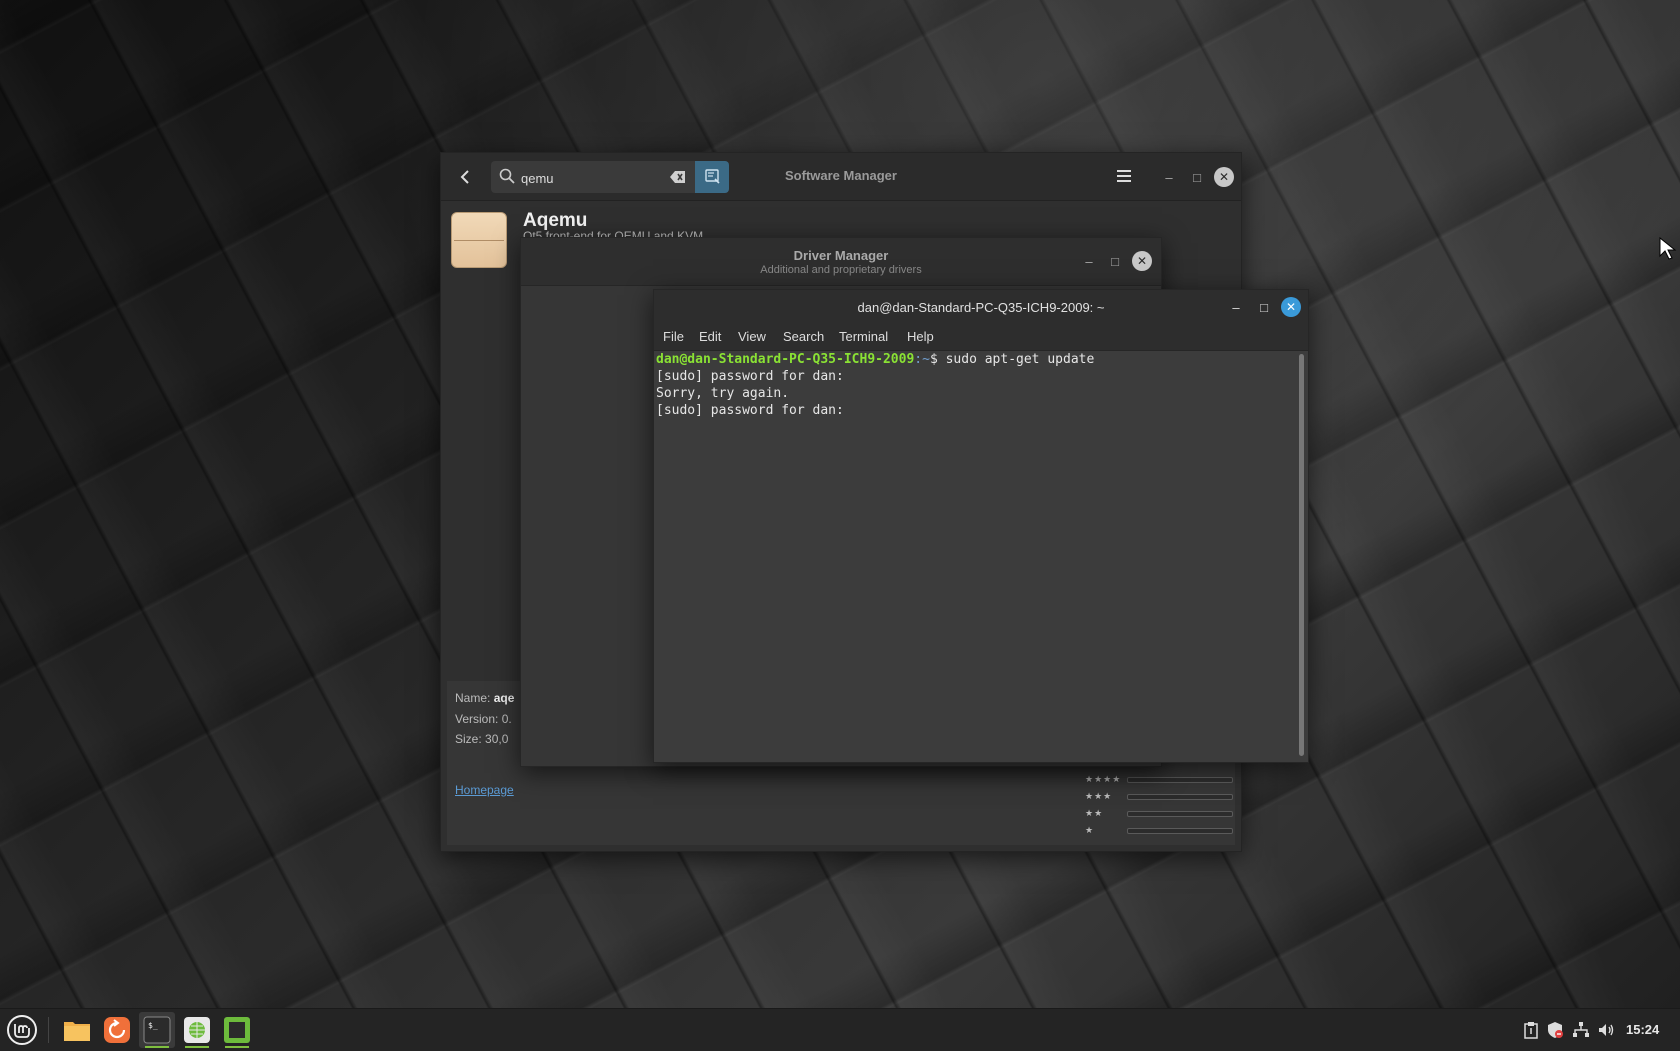 This screenshot has height=1051, width=1680. I want to click on hamburger-menu-icon, so click(1124, 176).